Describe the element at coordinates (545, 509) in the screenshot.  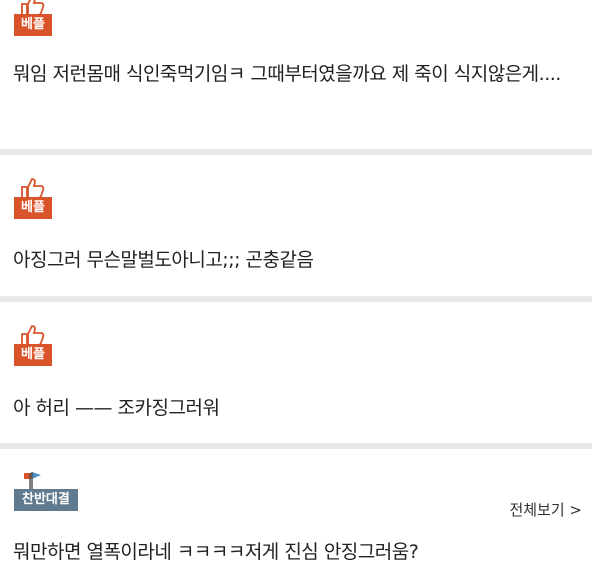
I see `see-all-link: 전체보기 >` at that location.